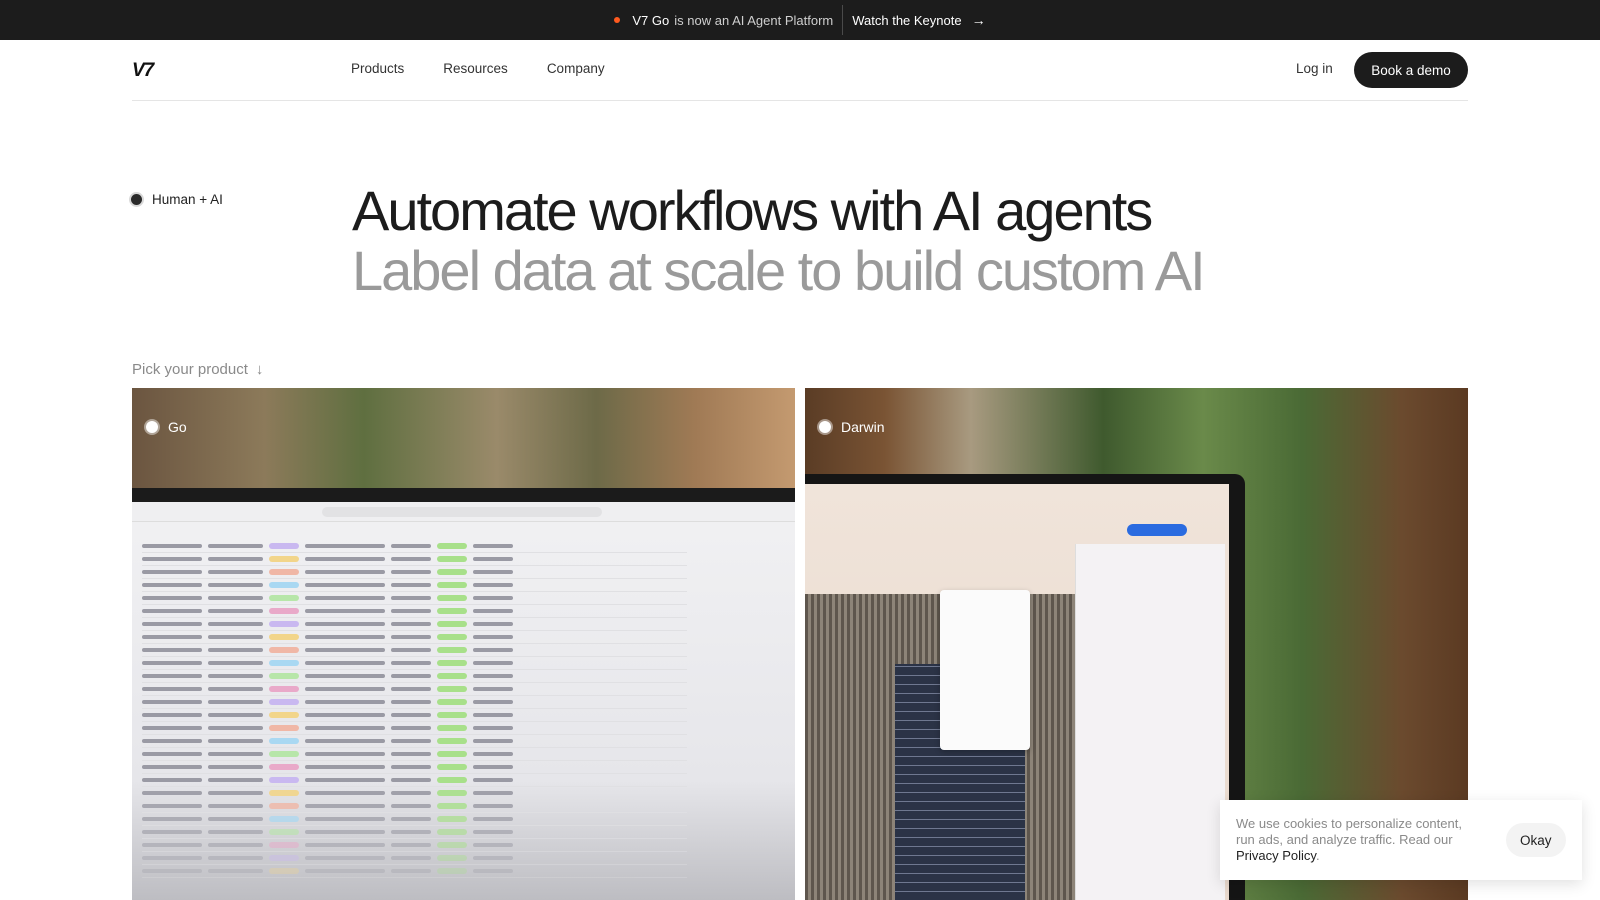  Describe the element at coordinates (143, 71) in the screenshot. I see `v7-logo: V7` at that location.